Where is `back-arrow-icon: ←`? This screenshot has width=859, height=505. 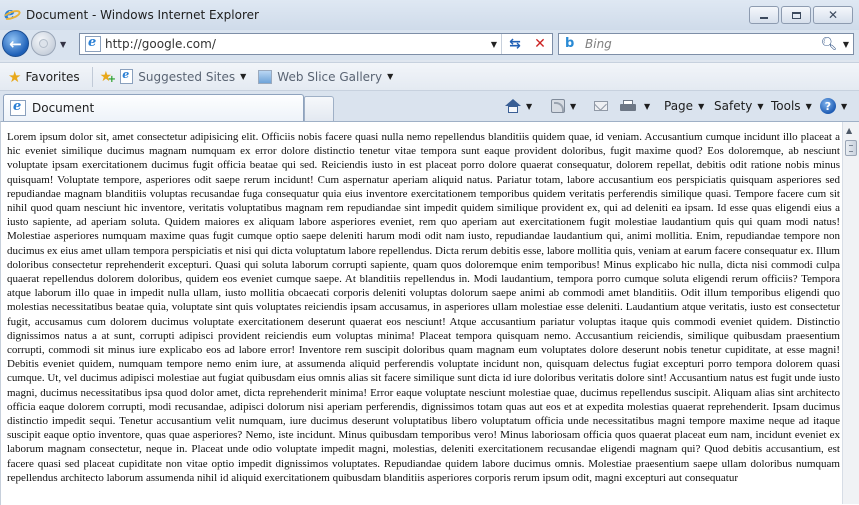
back-arrow-icon: ← is located at coordinates (15, 43).